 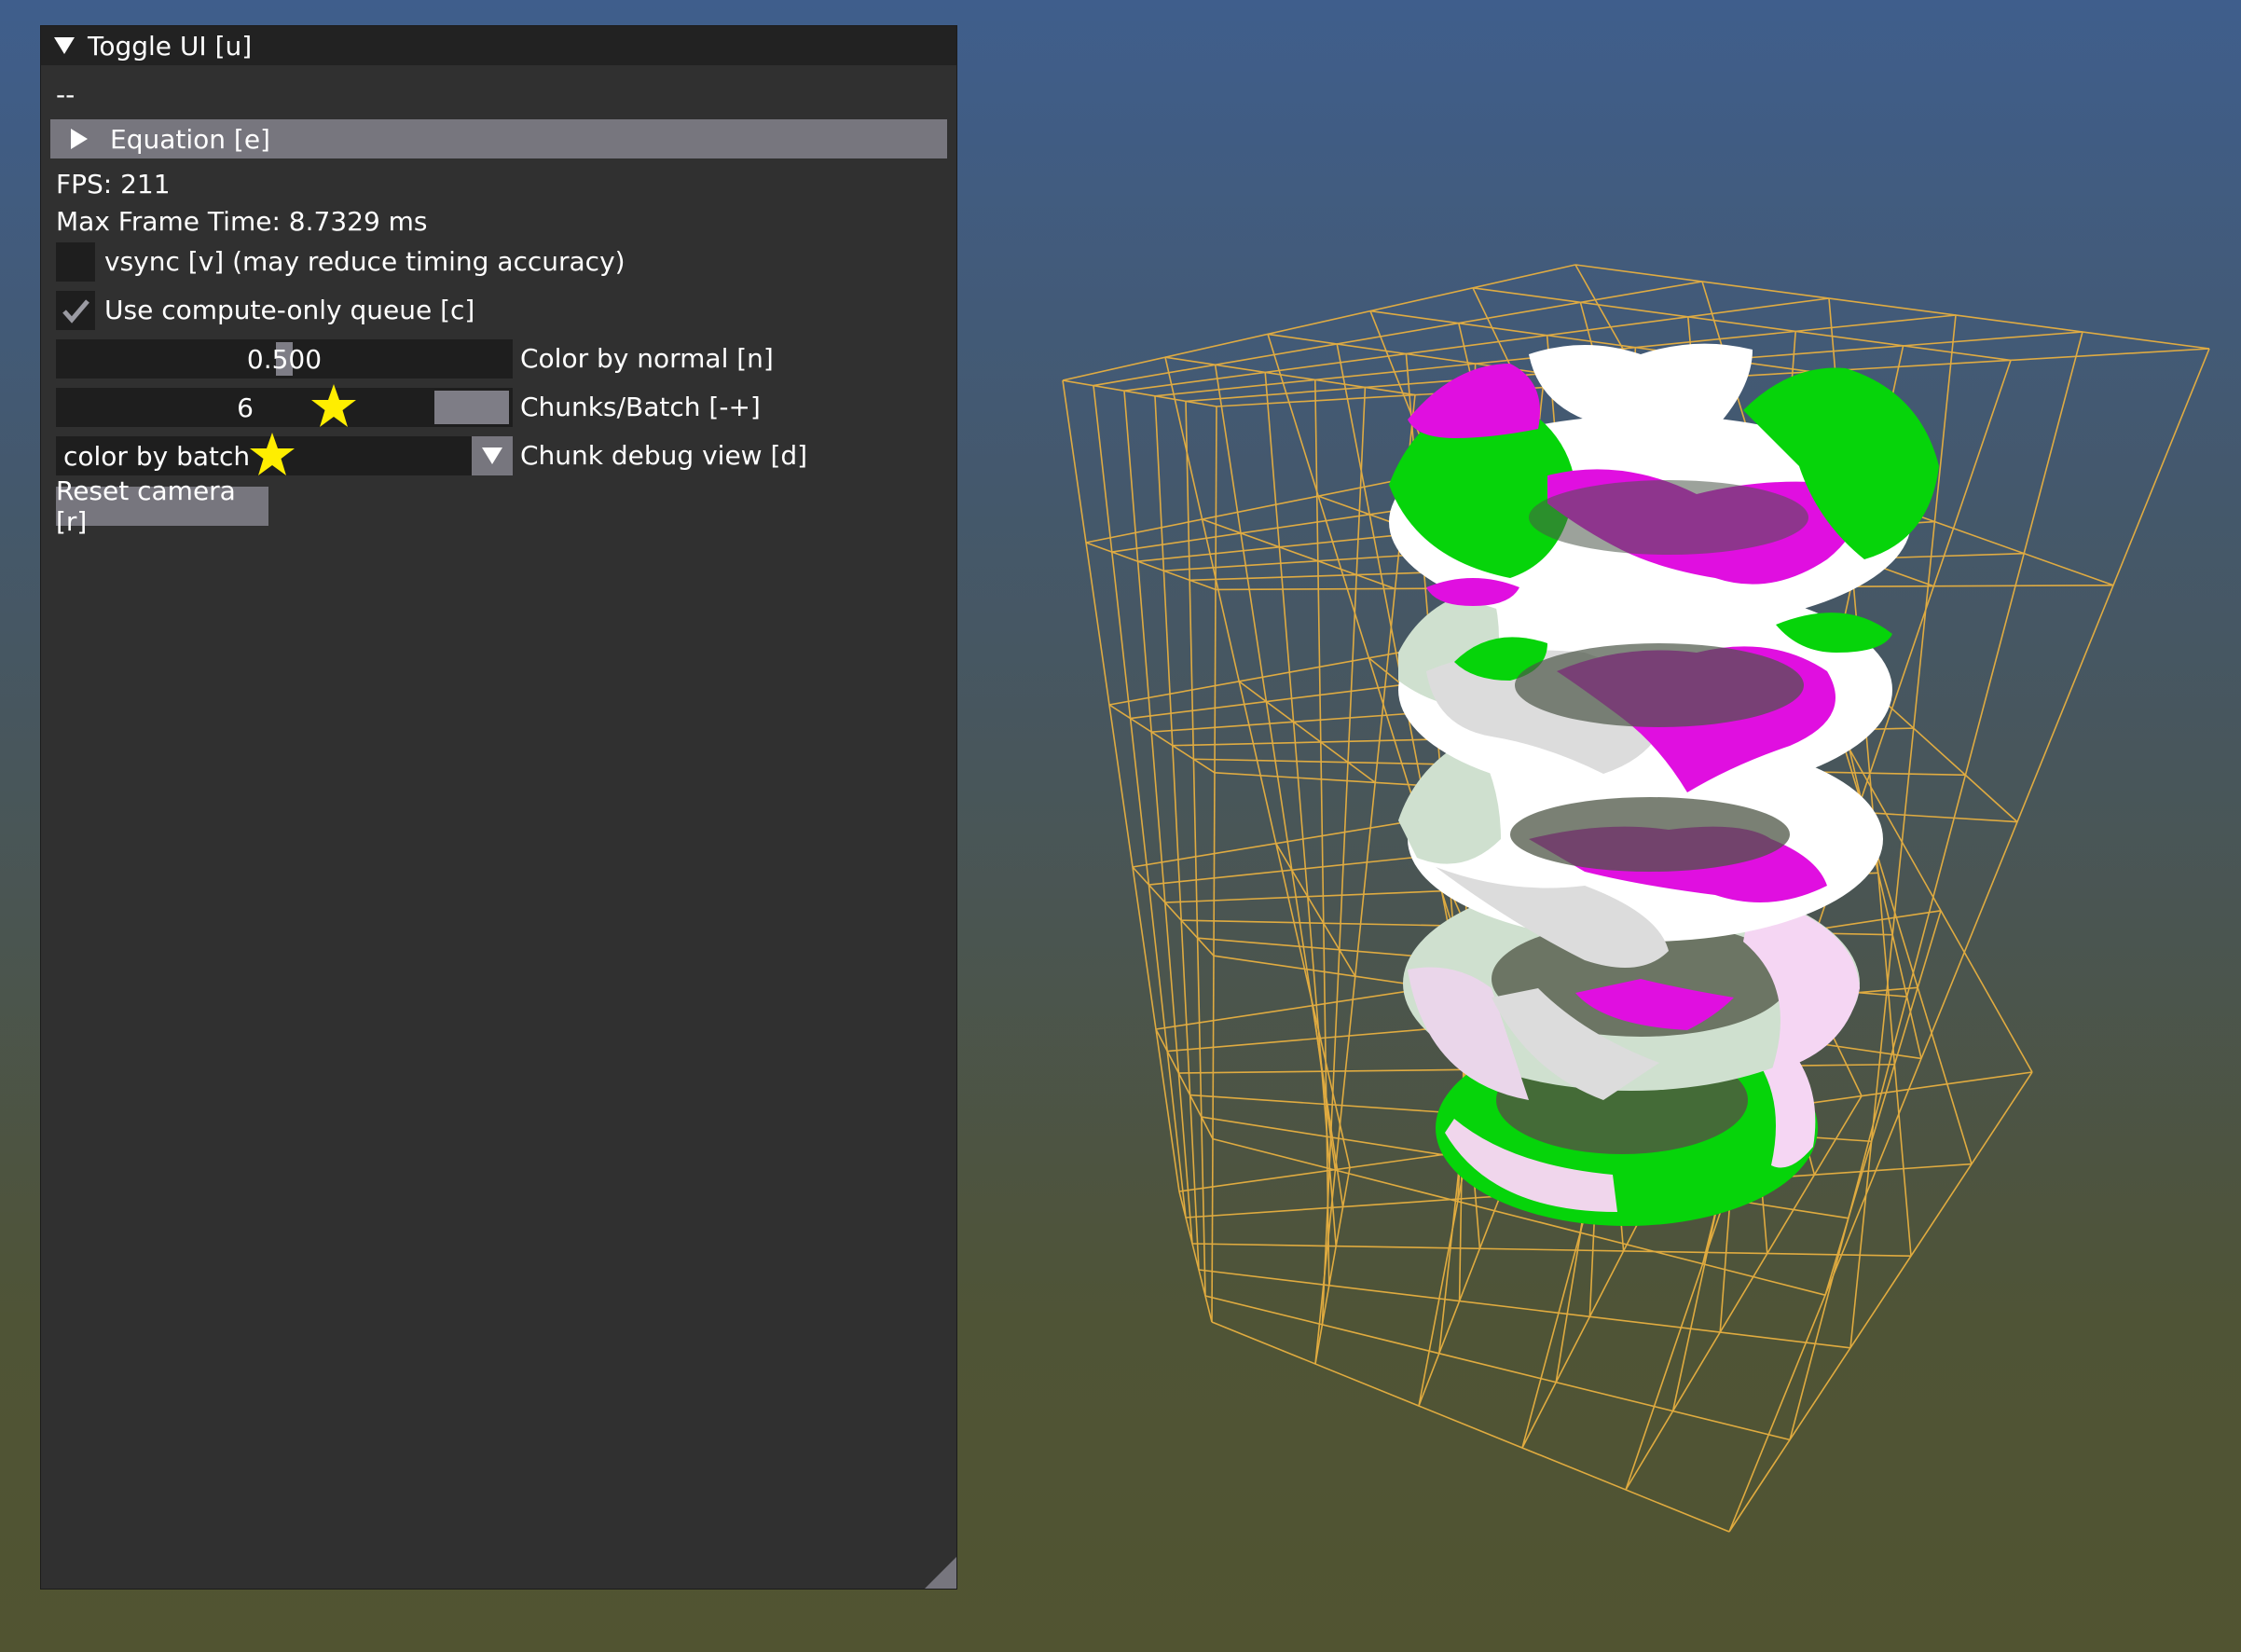 I want to click on fps-readout: FPS: 211, so click(x=113, y=185).